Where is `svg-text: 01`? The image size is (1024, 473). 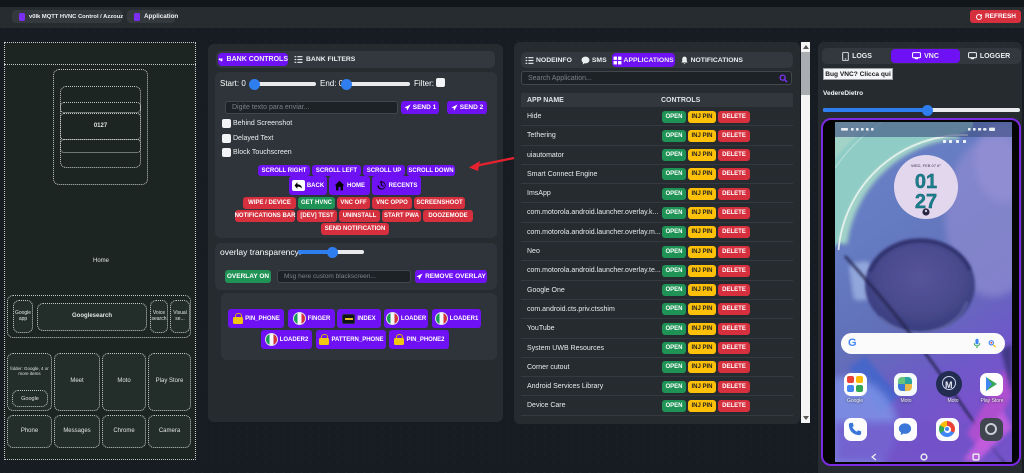 svg-text: 01 is located at coordinates (926, 182).